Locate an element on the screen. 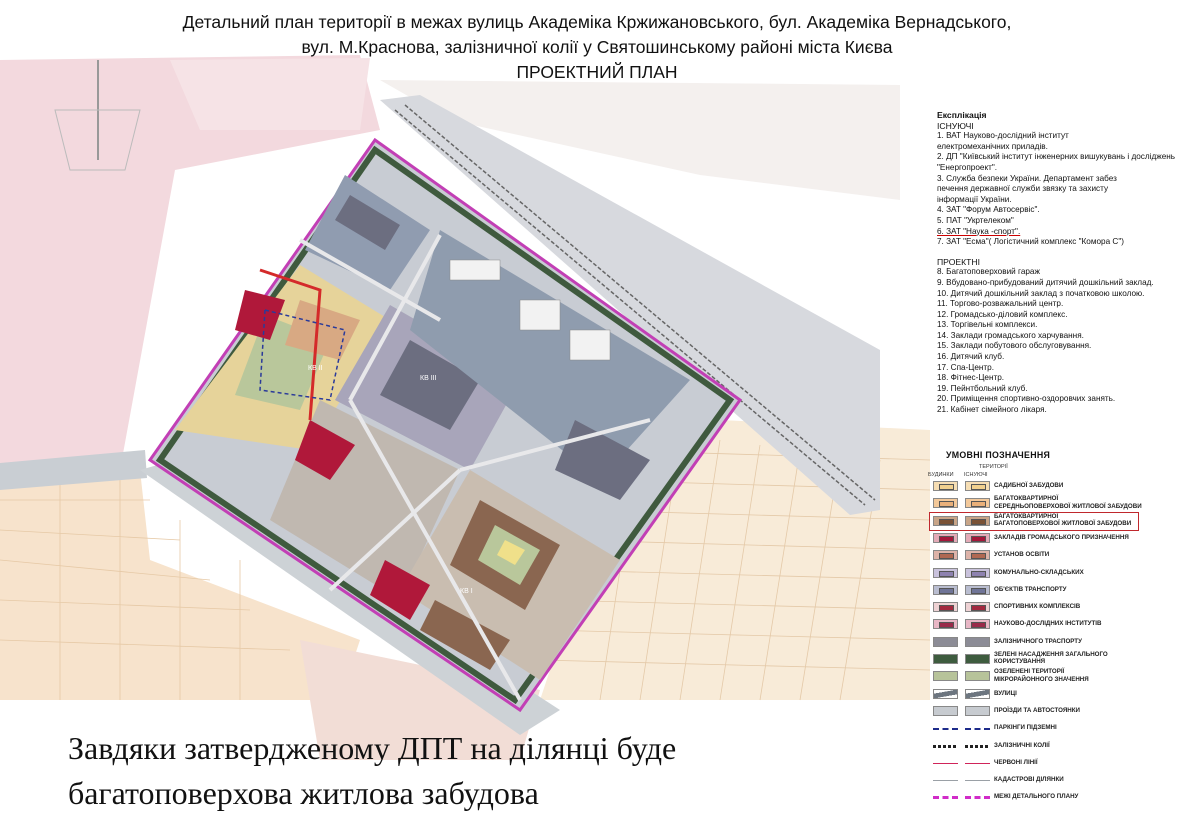  legend-label: НАУКОВО-ДОСЛІДНИХ ІНСТИТУТІВ is located at coordinates (1048, 624).